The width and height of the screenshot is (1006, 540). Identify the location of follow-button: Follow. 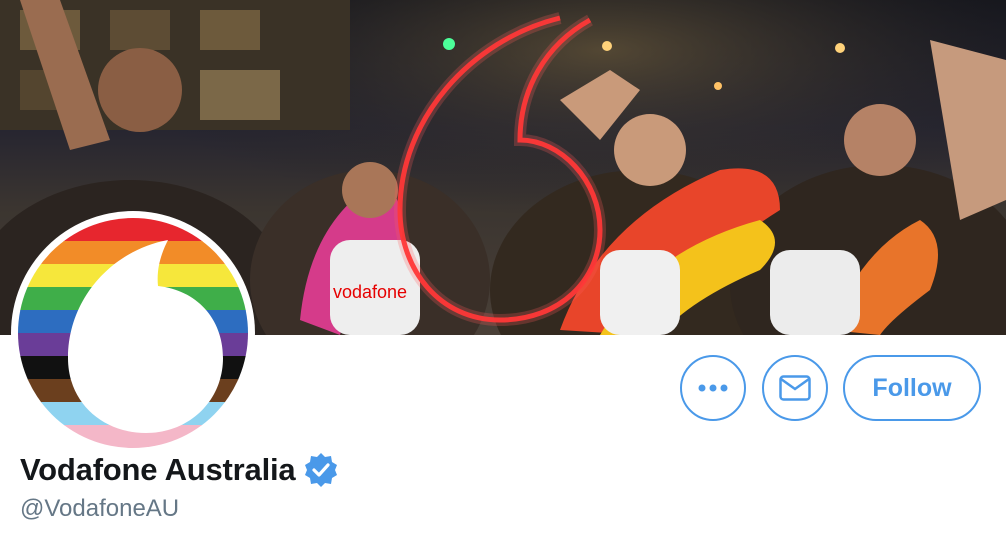
(912, 388).